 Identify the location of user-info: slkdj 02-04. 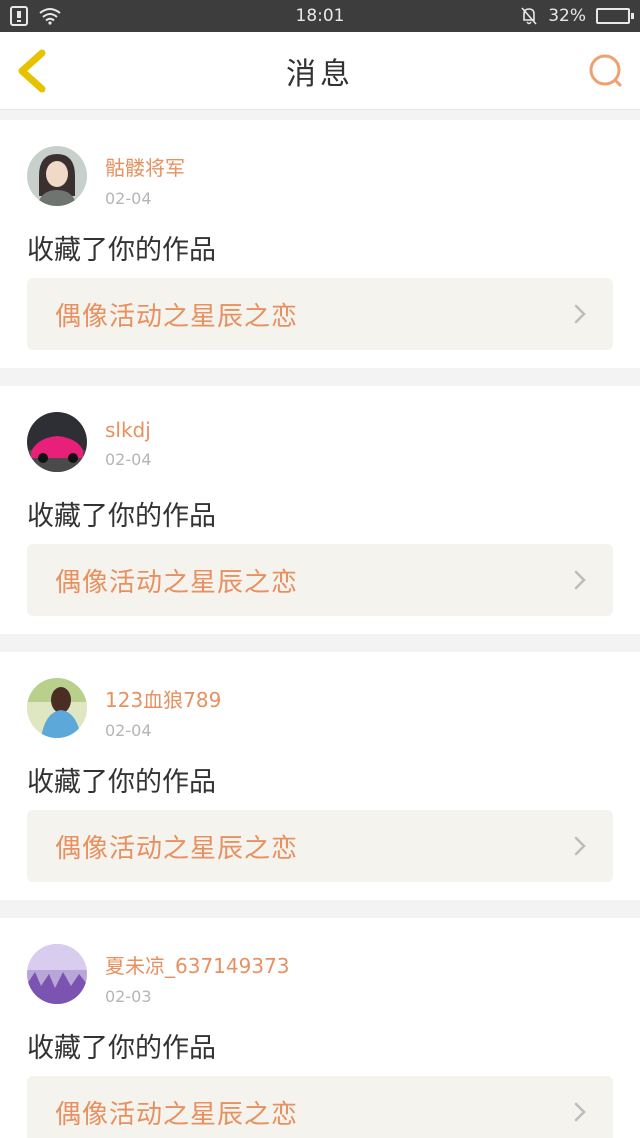
(128, 440).